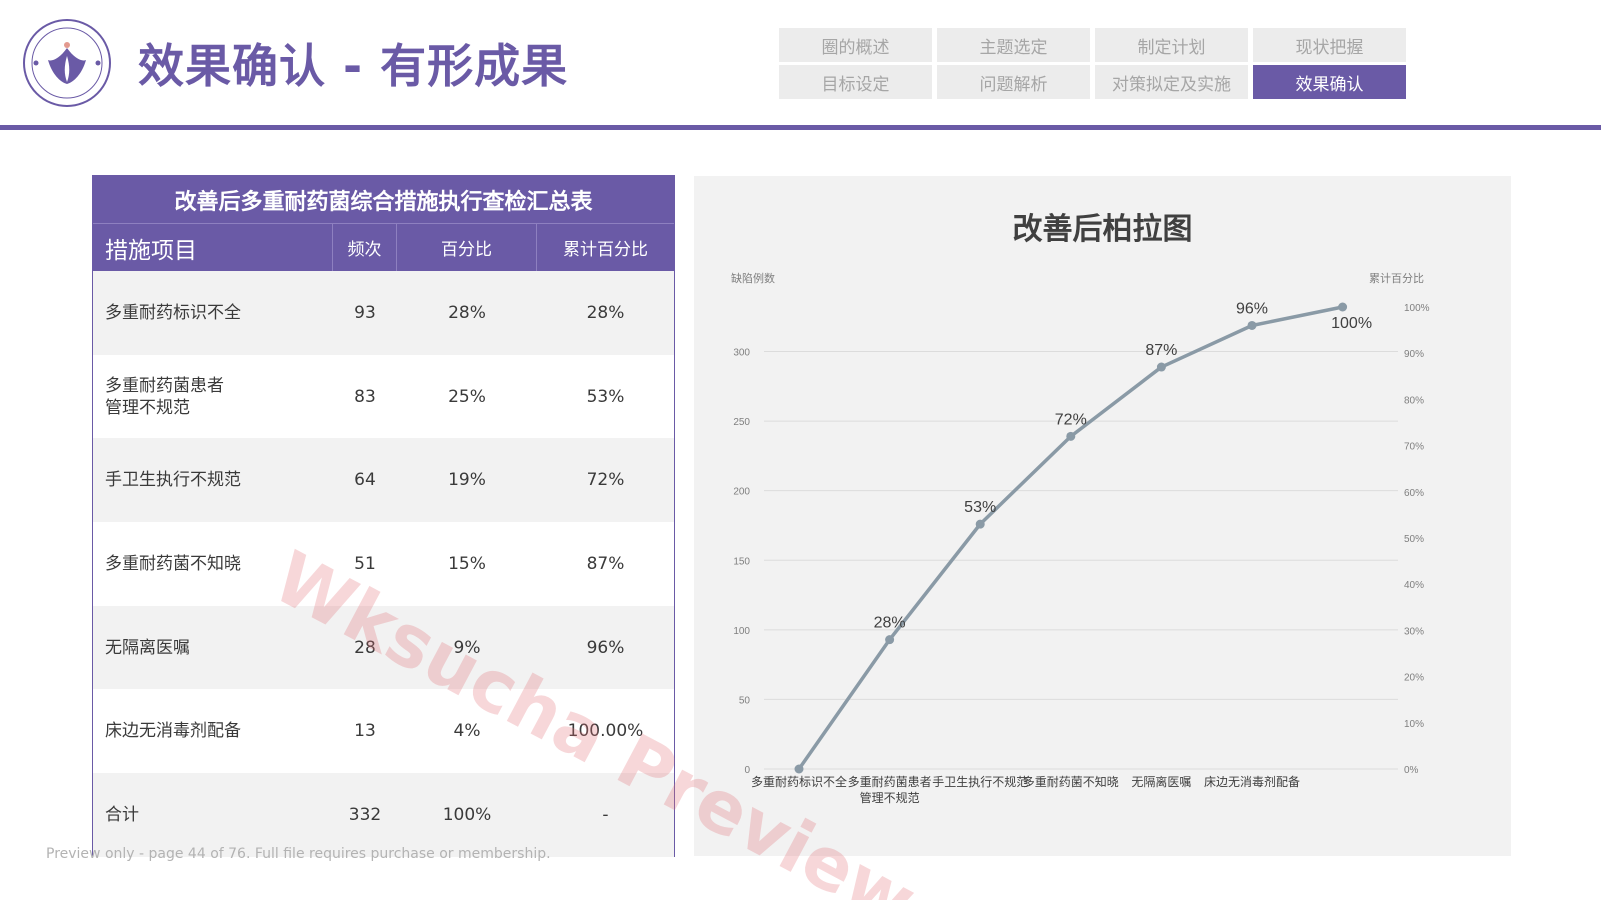 The image size is (1601, 900). What do you see at coordinates (365, 247) in the screenshot?
I see `header-frequency: 频次` at bounding box center [365, 247].